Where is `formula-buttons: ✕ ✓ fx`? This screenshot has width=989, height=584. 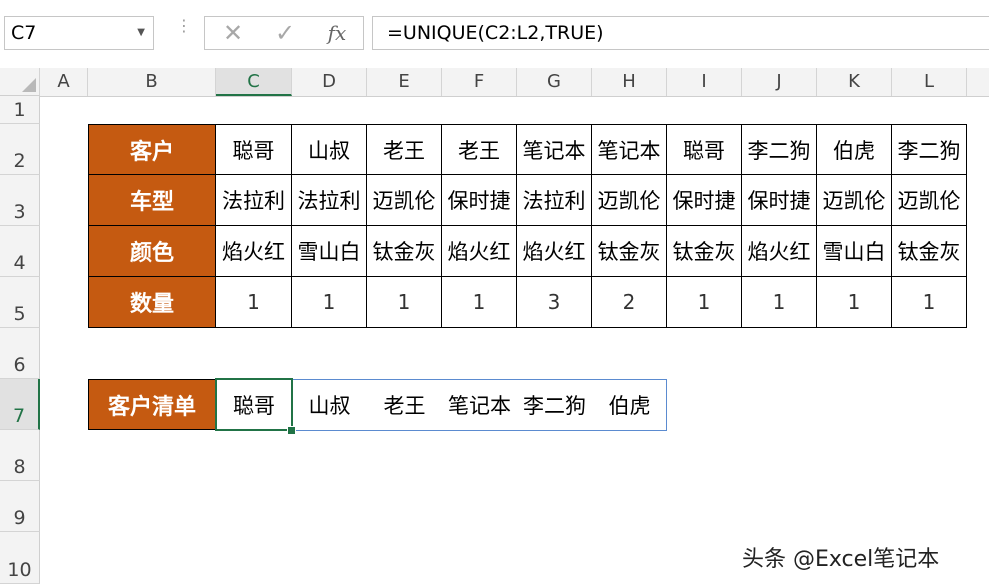
formula-buttons: ✕ ✓ fx is located at coordinates (284, 33).